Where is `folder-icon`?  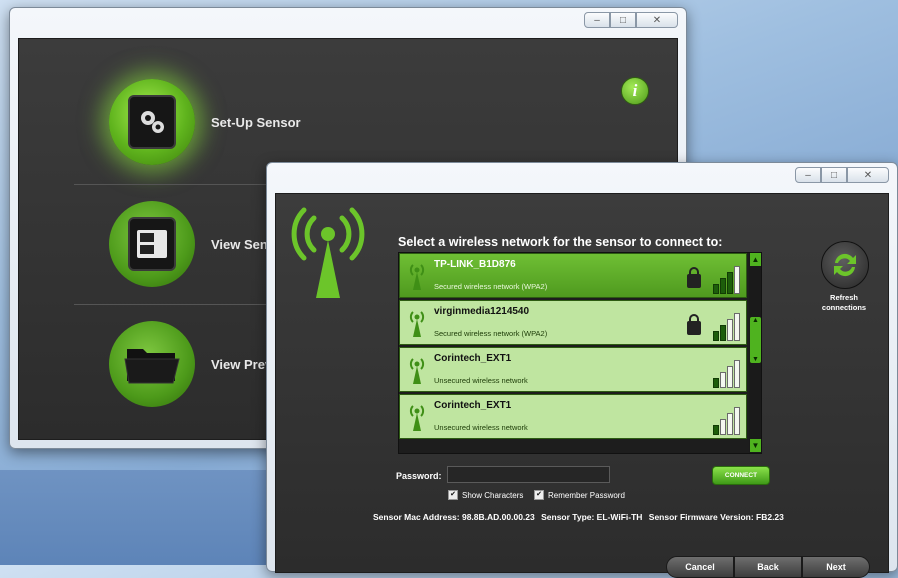
folder-icon is located at coordinates (152, 366).